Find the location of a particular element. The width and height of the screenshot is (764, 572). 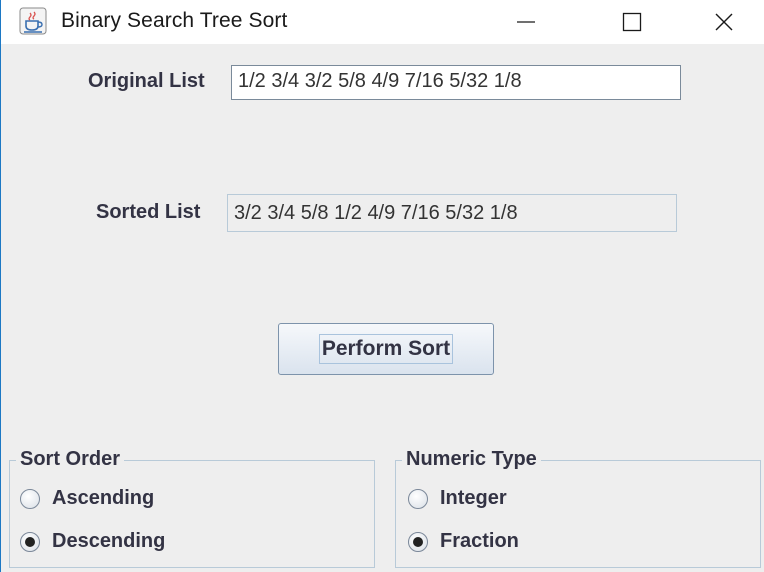

maximize-icon is located at coordinates (632, 22).